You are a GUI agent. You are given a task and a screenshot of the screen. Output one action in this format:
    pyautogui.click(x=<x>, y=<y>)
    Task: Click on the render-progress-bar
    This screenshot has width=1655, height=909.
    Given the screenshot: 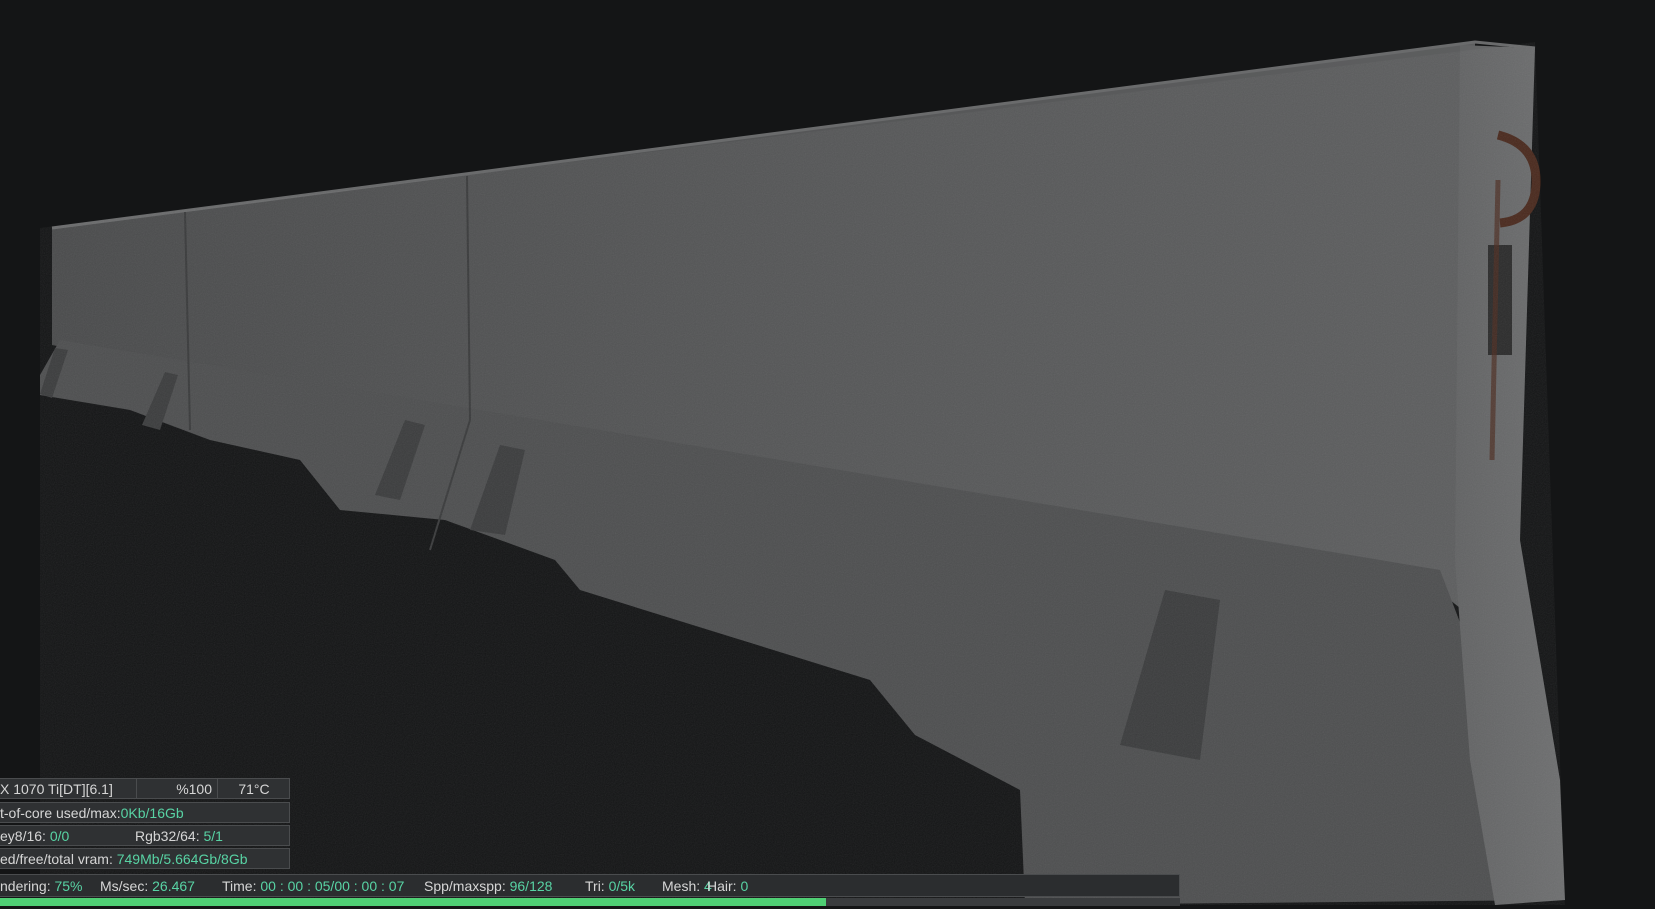 What is the action you would take?
    pyautogui.click(x=590, y=902)
    